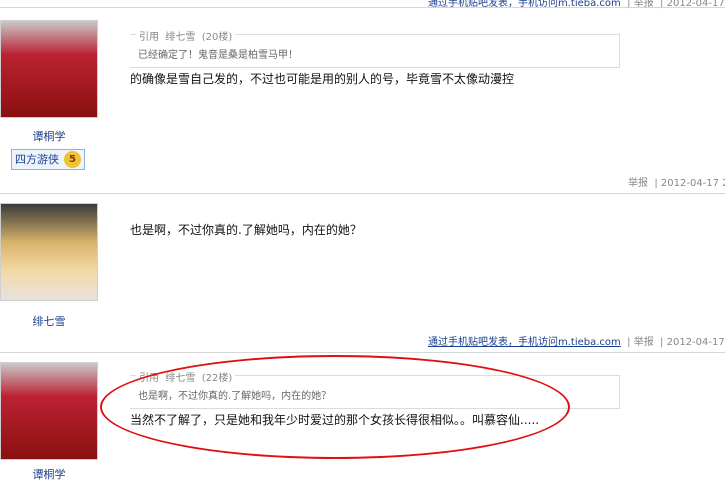  Describe the element at coordinates (218, 55) in the screenshot. I see `quote-text: 已经确定了！鬼音是桑是柏雪马甲！` at that location.